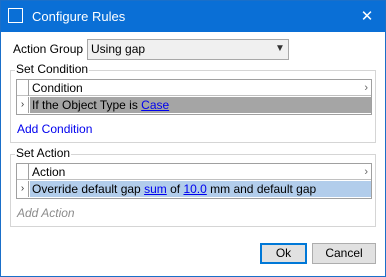 Image resolution: width=386 pixels, height=277 pixels. Describe the element at coordinates (49, 172) in the screenshot. I see `action-column-header: Action` at that location.